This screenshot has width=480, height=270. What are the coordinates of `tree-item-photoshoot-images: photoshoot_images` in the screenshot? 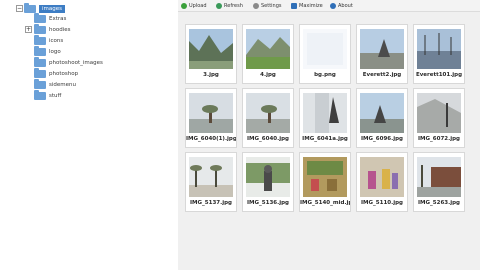 It's located at (68, 62).